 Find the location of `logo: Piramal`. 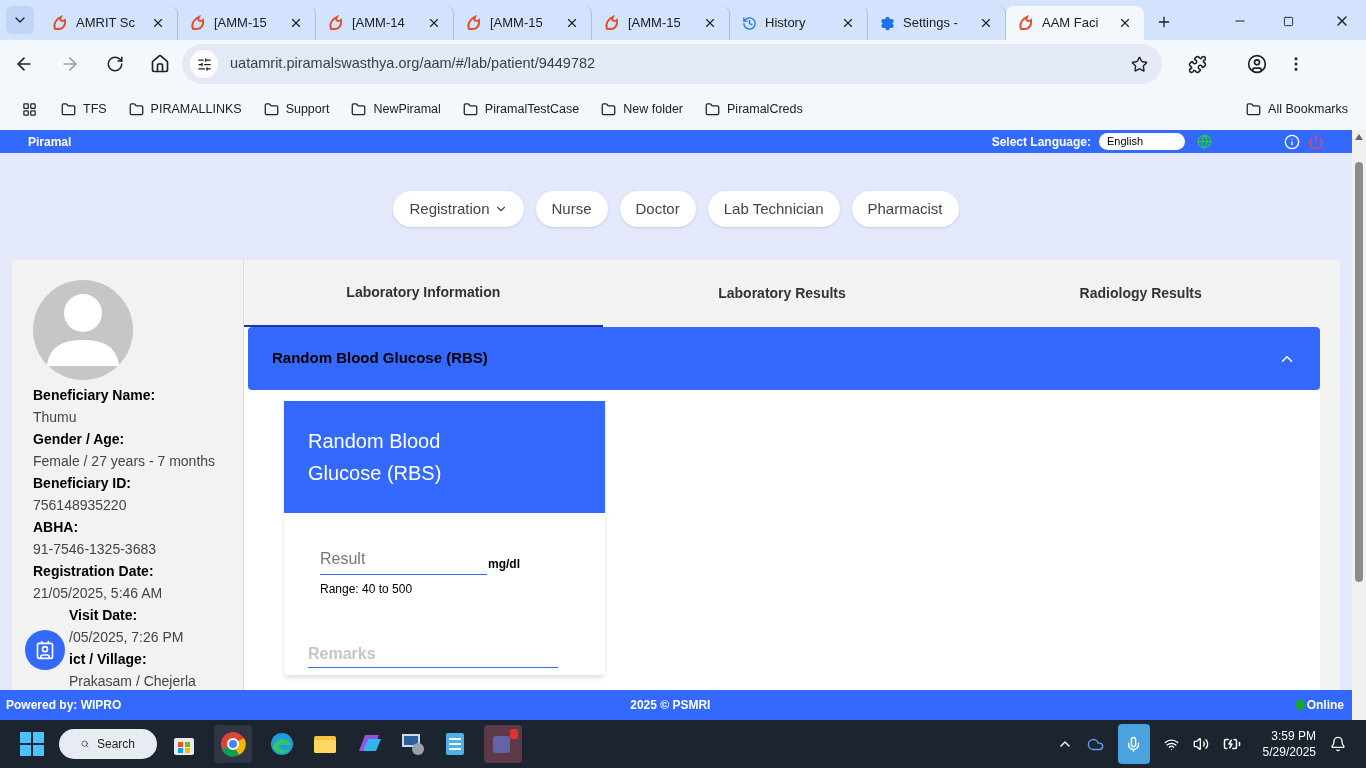

logo: Piramal is located at coordinates (50, 142).